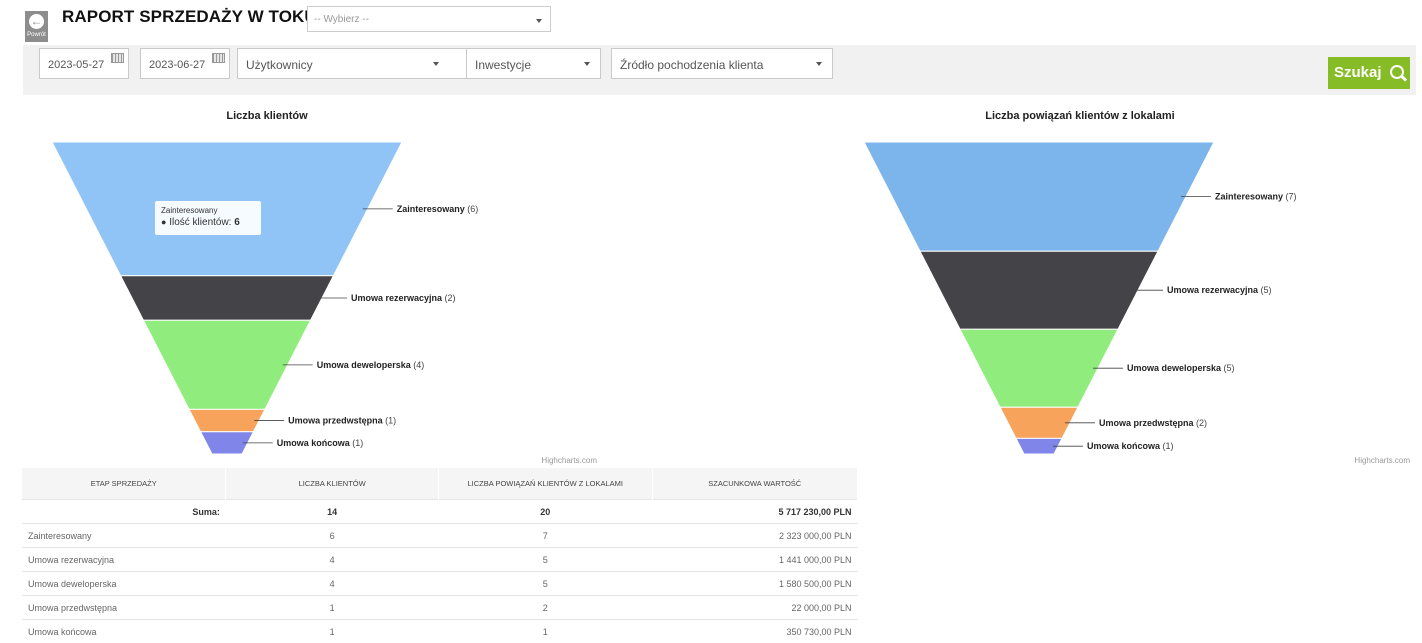 The width and height of the screenshot is (1422, 643). Describe the element at coordinates (438, 209) in the screenshot. I see `funnel-label: Zainteresowany (6)` at that location.